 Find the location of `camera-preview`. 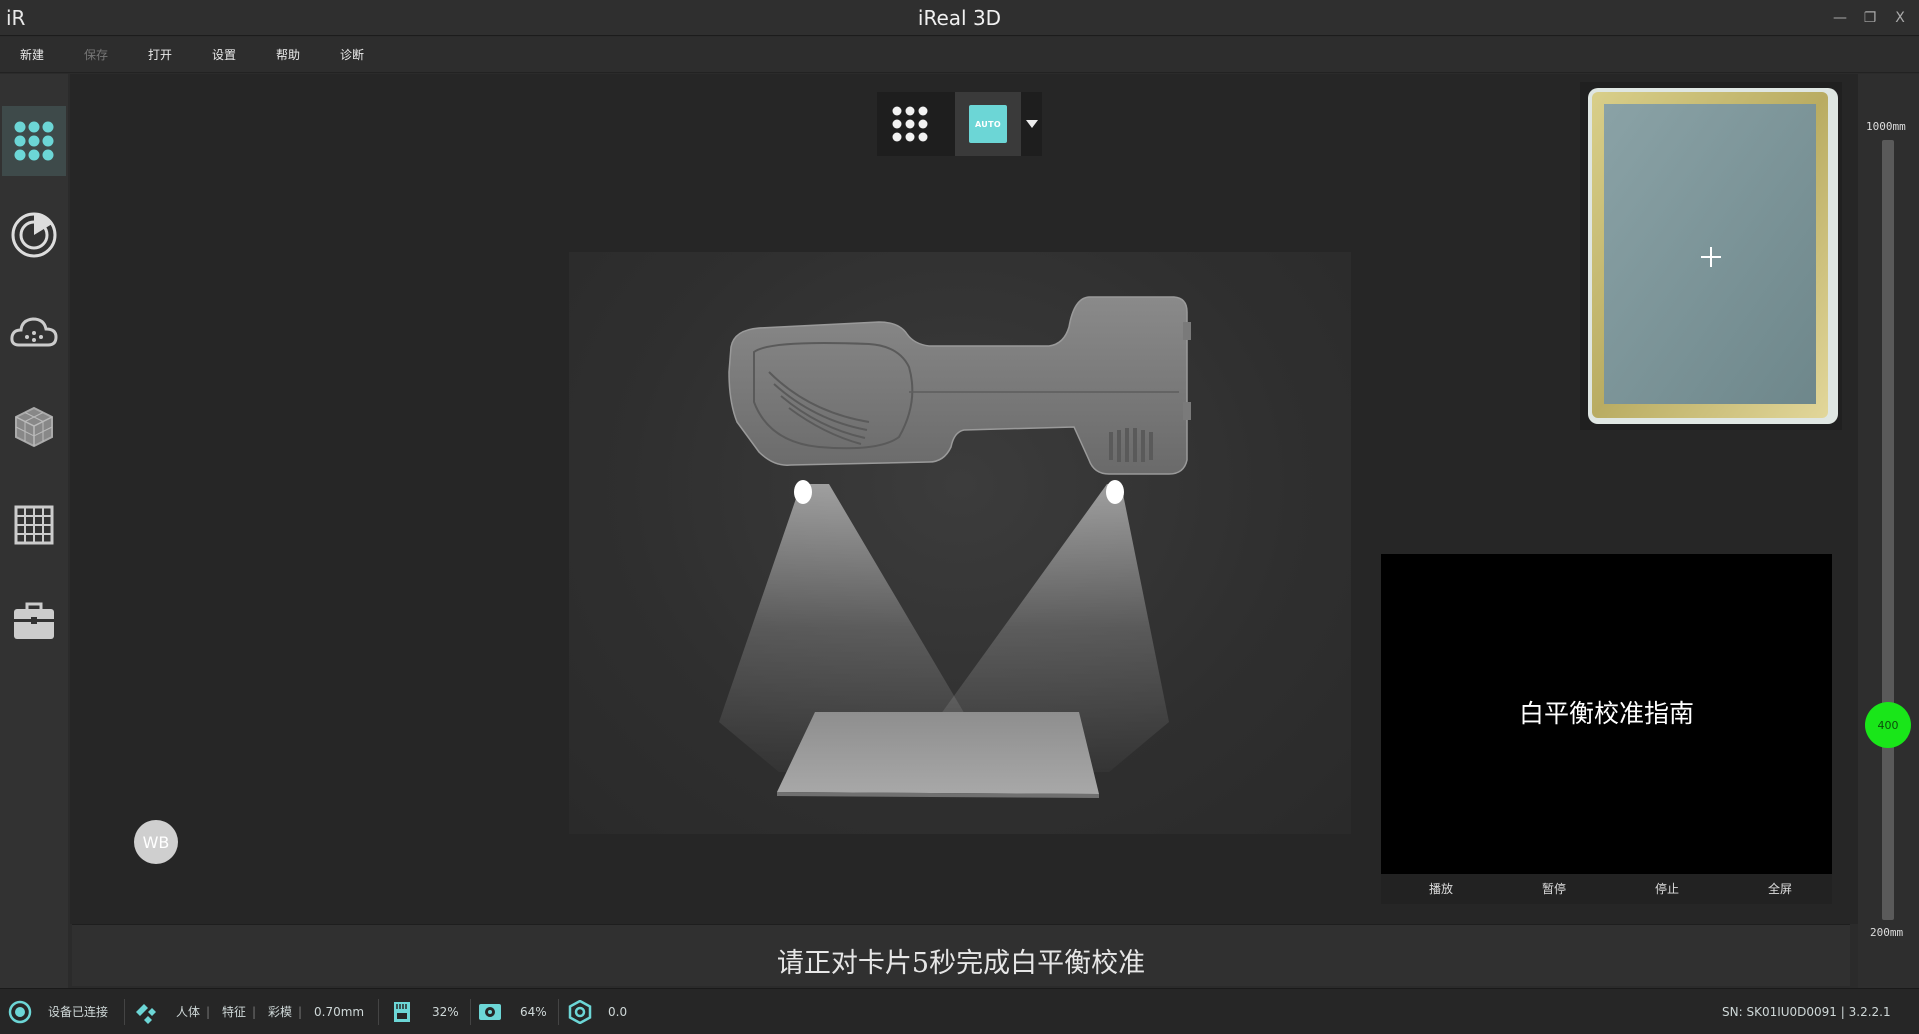

camera-preview is located at coordinates (1711, 256).